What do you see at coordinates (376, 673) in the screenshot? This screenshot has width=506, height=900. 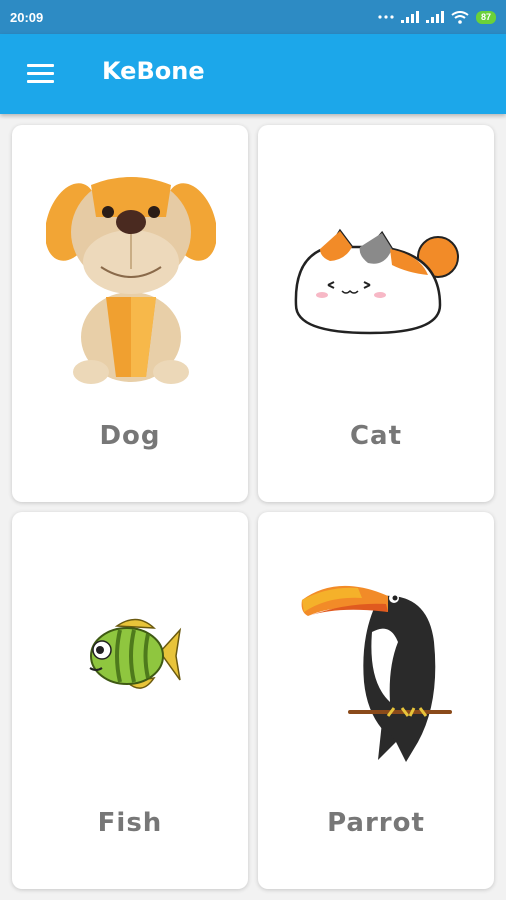 I see `parrot-image` at bounding box center [376, 673].